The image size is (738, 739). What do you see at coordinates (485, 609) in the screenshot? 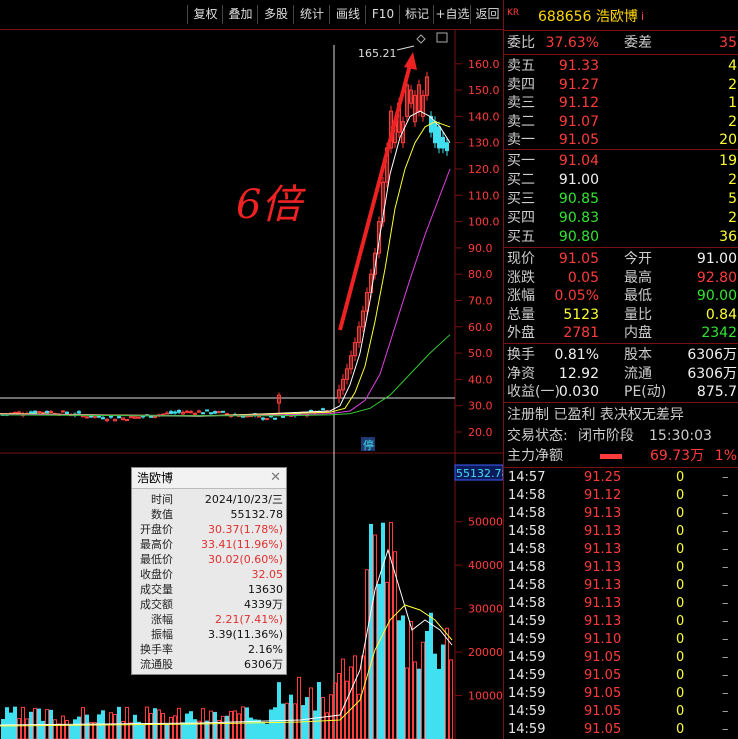
I see `volume-tick-label: 30000` at bounding box center [485, 609].